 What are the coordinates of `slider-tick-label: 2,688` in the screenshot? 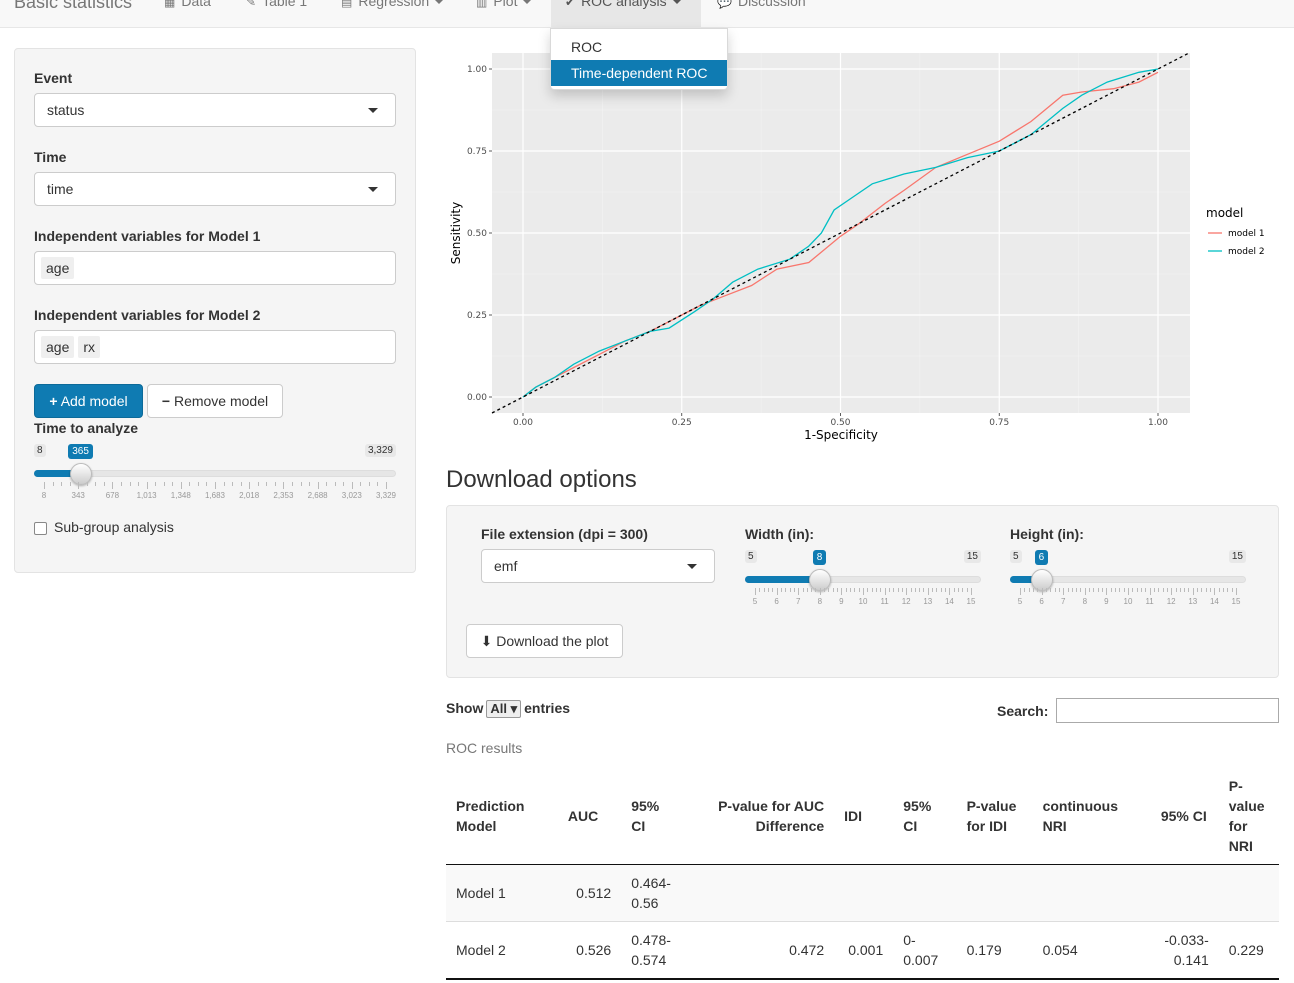 It's located at (317, 495).